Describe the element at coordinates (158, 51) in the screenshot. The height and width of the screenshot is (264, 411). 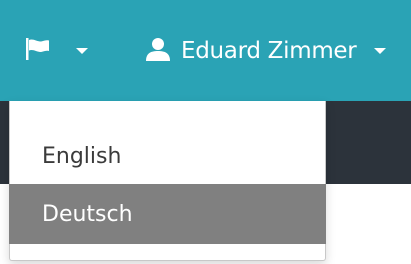
I see `user-icon` at that location.